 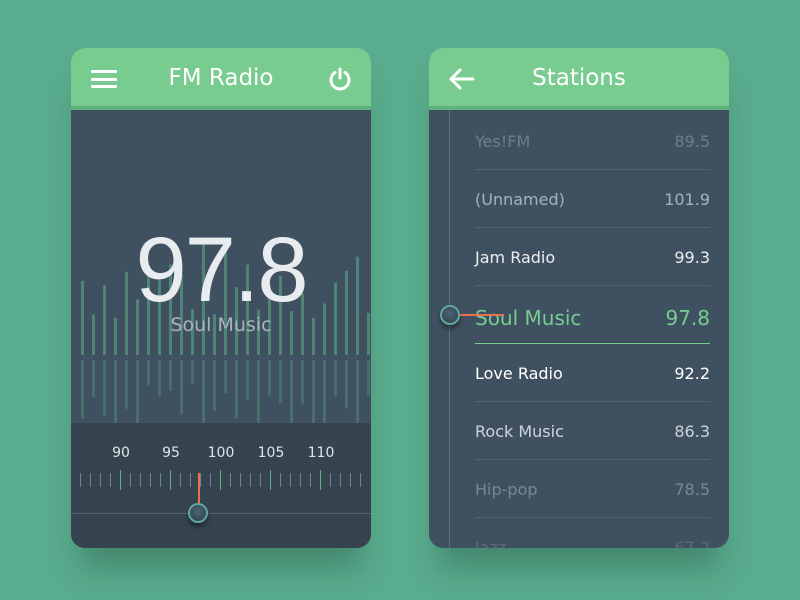 What do you see at coordinates (340, 79) in the screenshot?
I see `power-icon` at bounding box center [340, 79].